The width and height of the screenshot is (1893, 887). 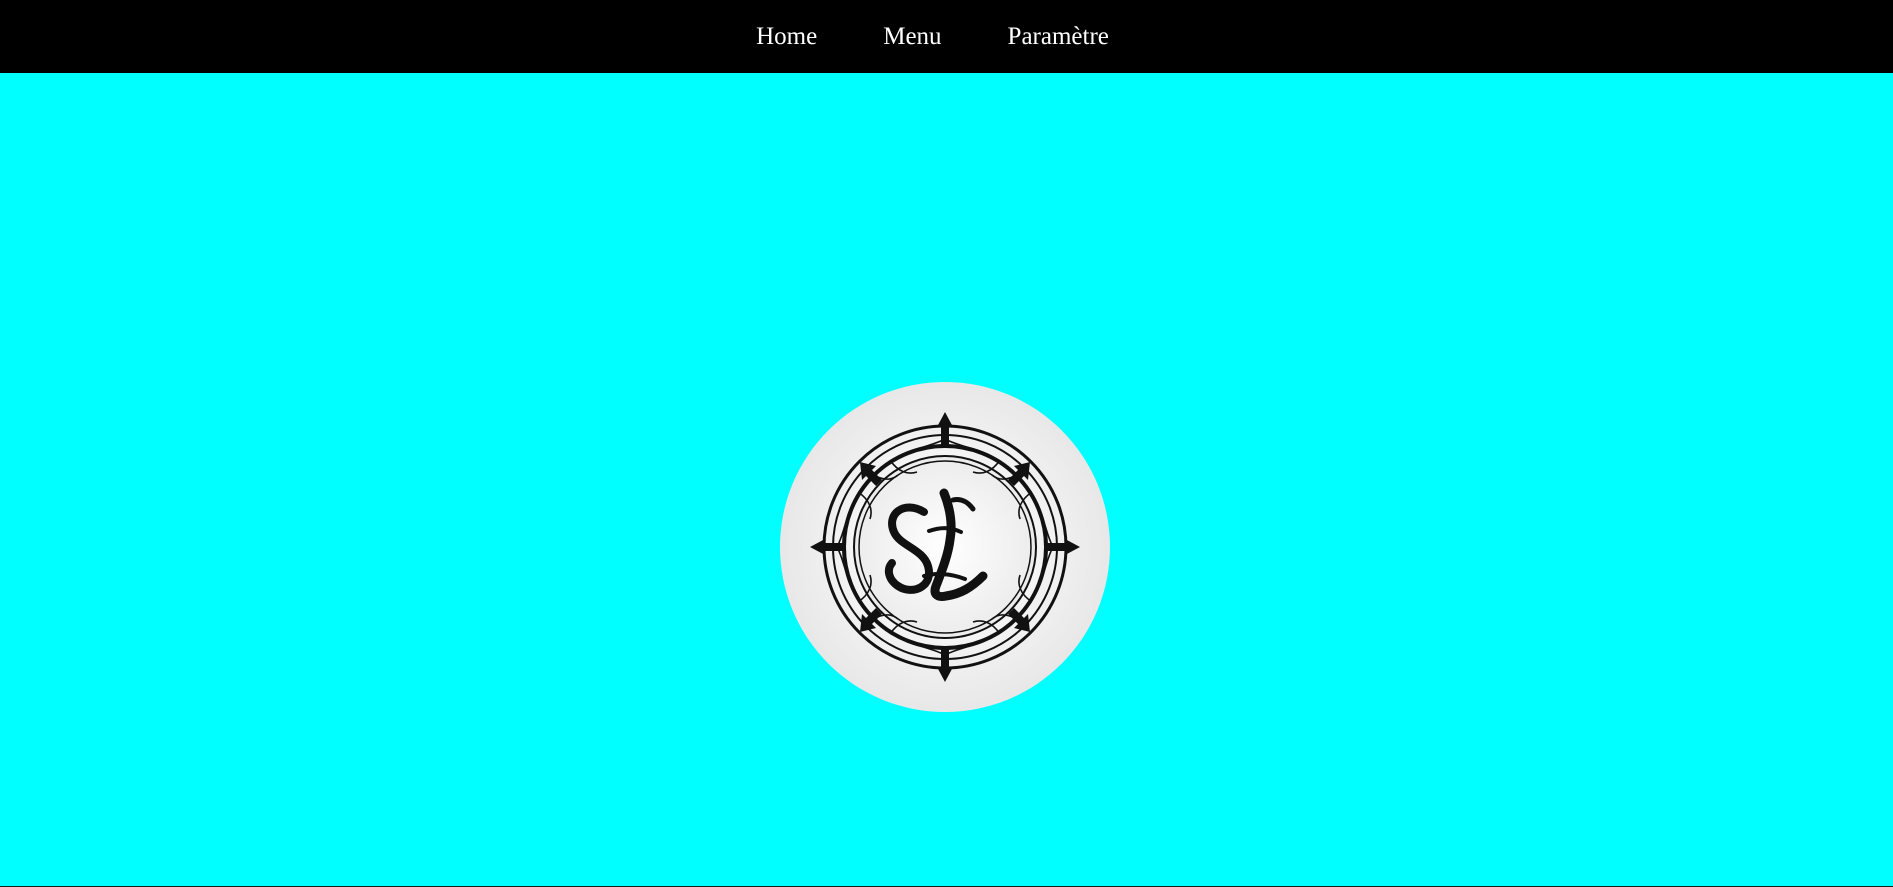 I want to click on nav-item-parametre: Paramètre, so click(x=1058, y=36).